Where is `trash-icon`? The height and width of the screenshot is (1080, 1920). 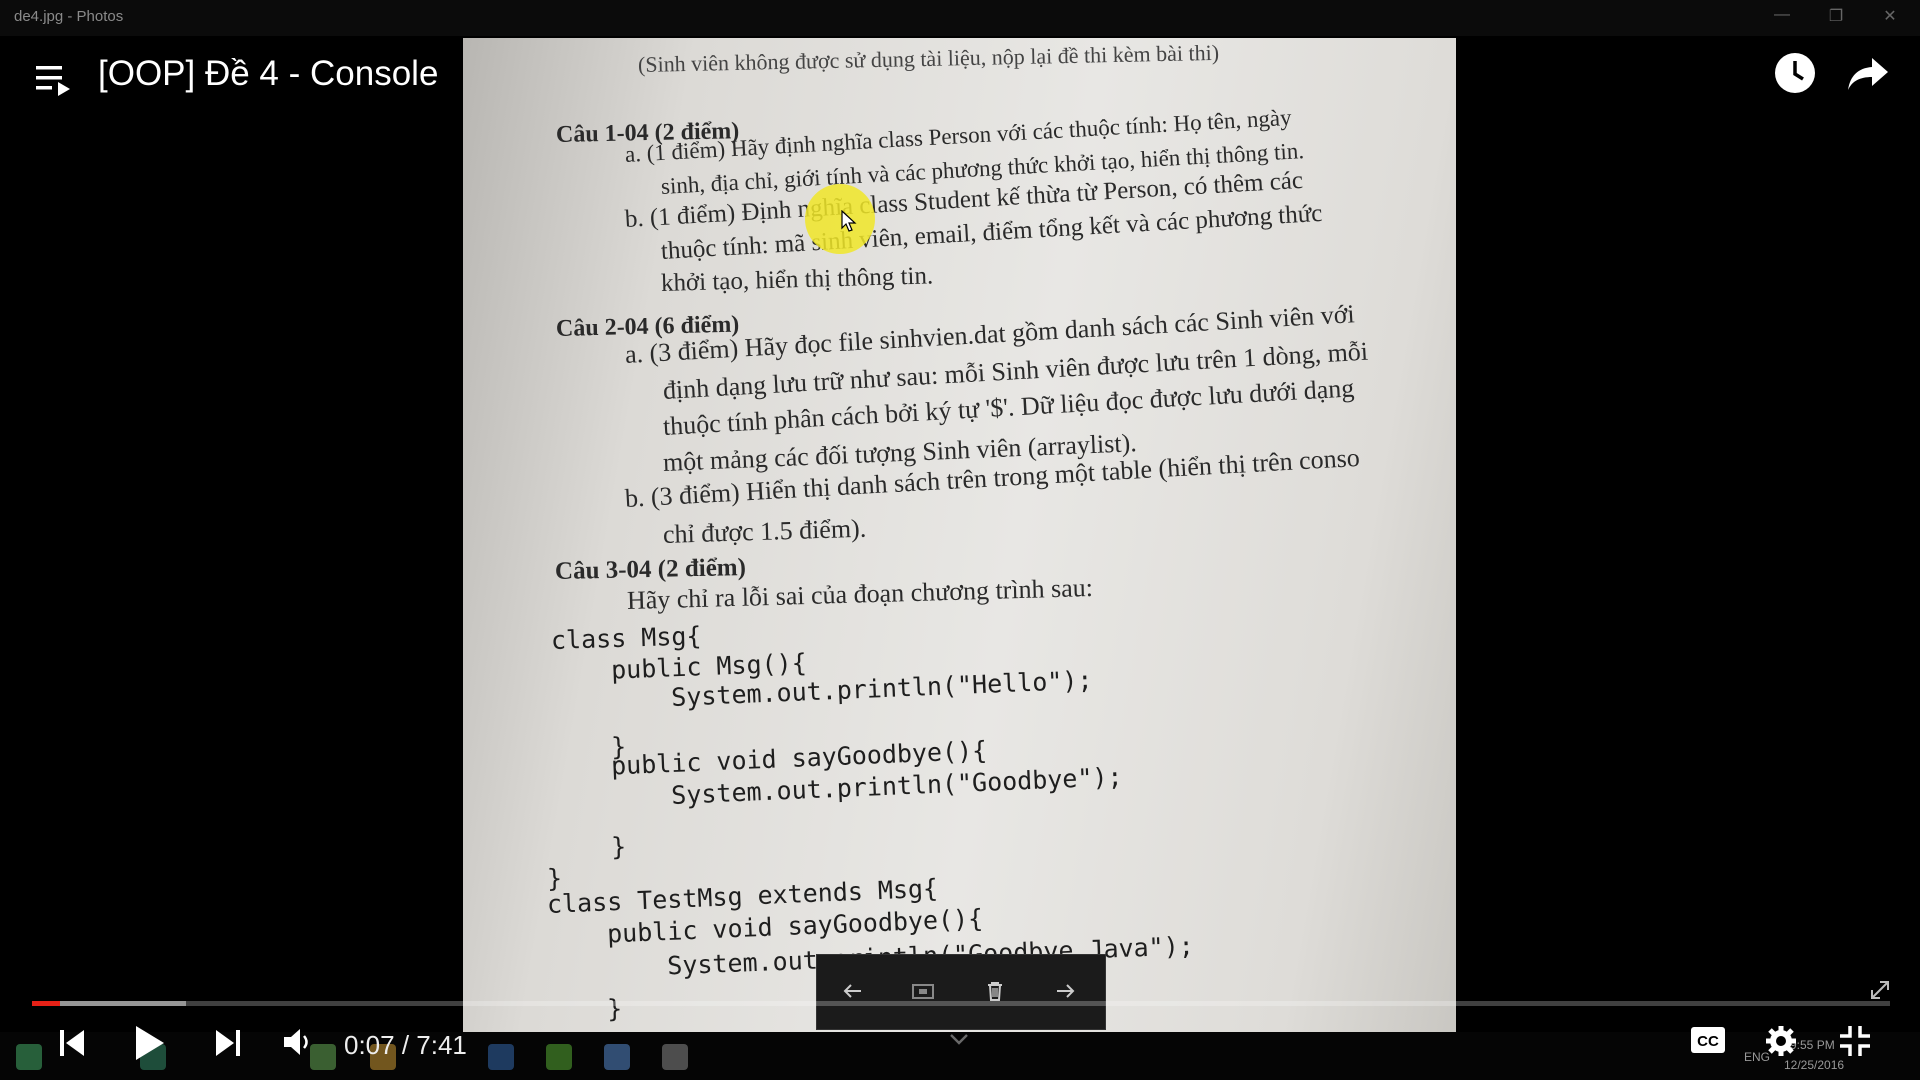
trash-icon is located at coordinates (995, 991).